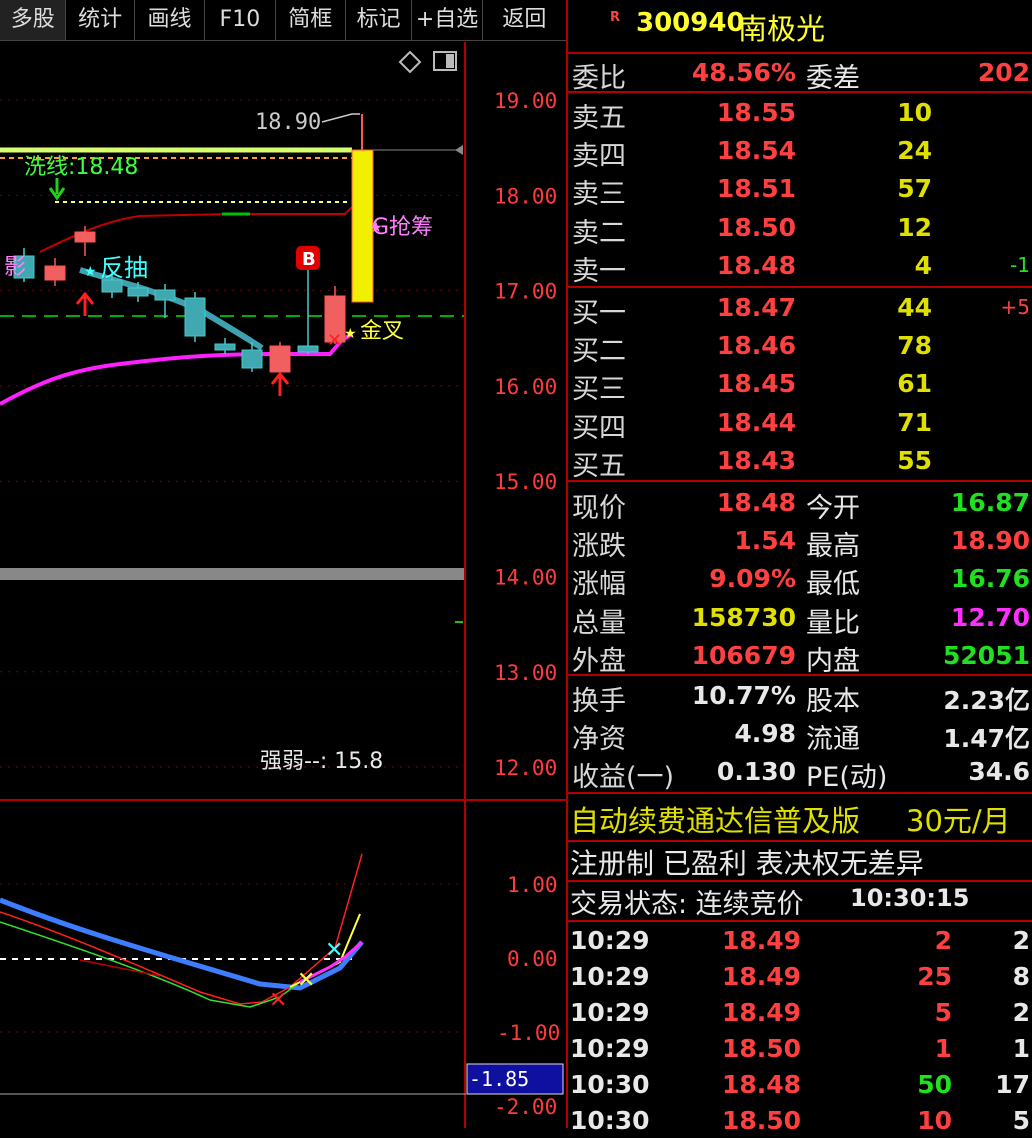 The height and width of the screenshot is (1138, 1032). What do you see at coordinates (599, 701) in the screenshot?
I see `fundamental-label: 换手` at bounding box center [599, 701].